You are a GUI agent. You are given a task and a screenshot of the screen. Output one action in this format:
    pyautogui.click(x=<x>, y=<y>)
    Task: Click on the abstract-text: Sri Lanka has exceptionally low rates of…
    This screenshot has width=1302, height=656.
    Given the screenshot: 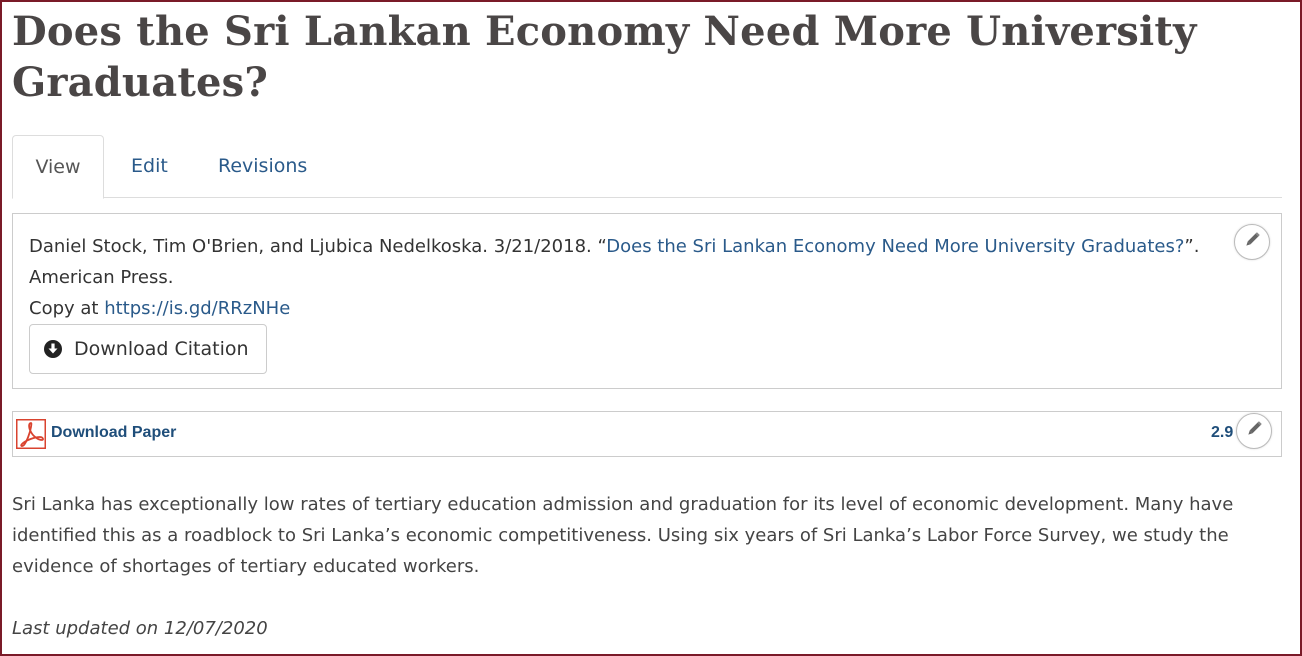 What is the action you would take?
    pyautogui.click(x=623, y=535)
    